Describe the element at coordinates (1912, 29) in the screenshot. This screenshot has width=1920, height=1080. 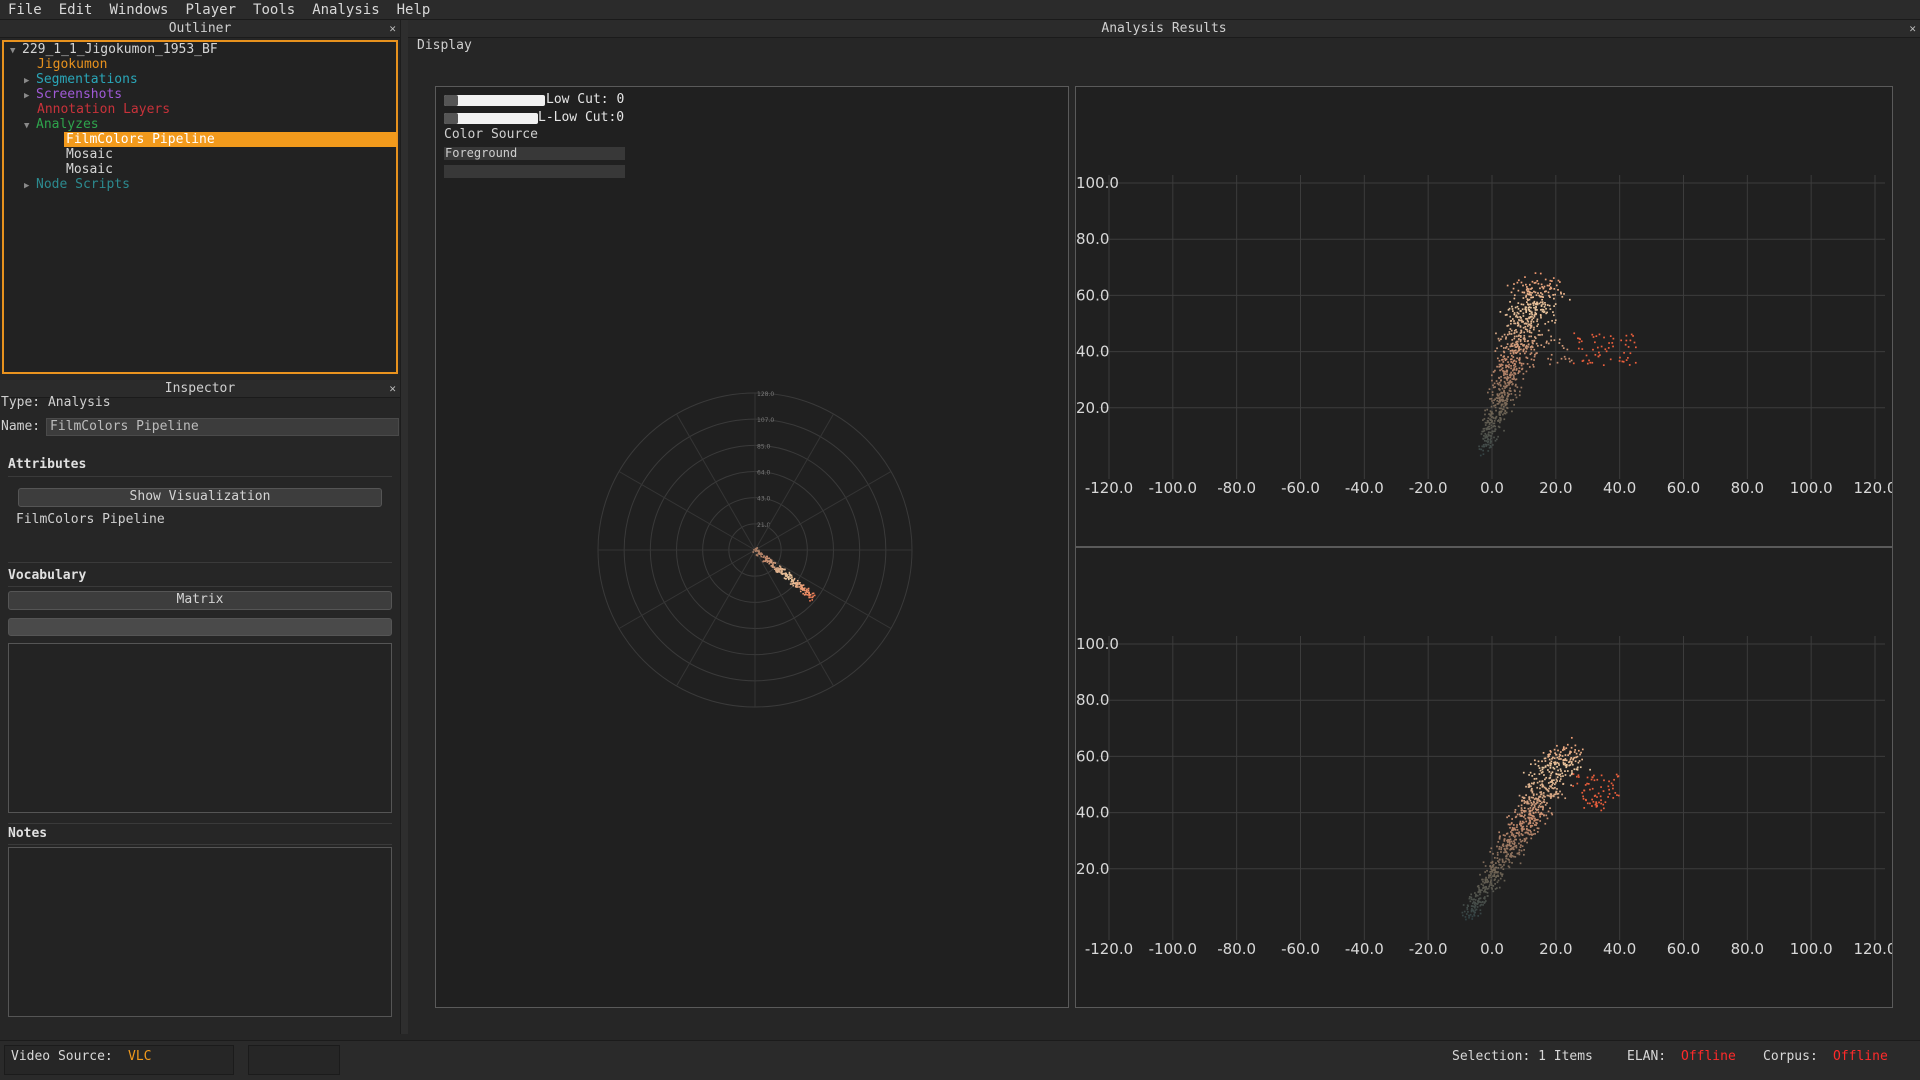
I see `results-close-icon: ✕` at that location.